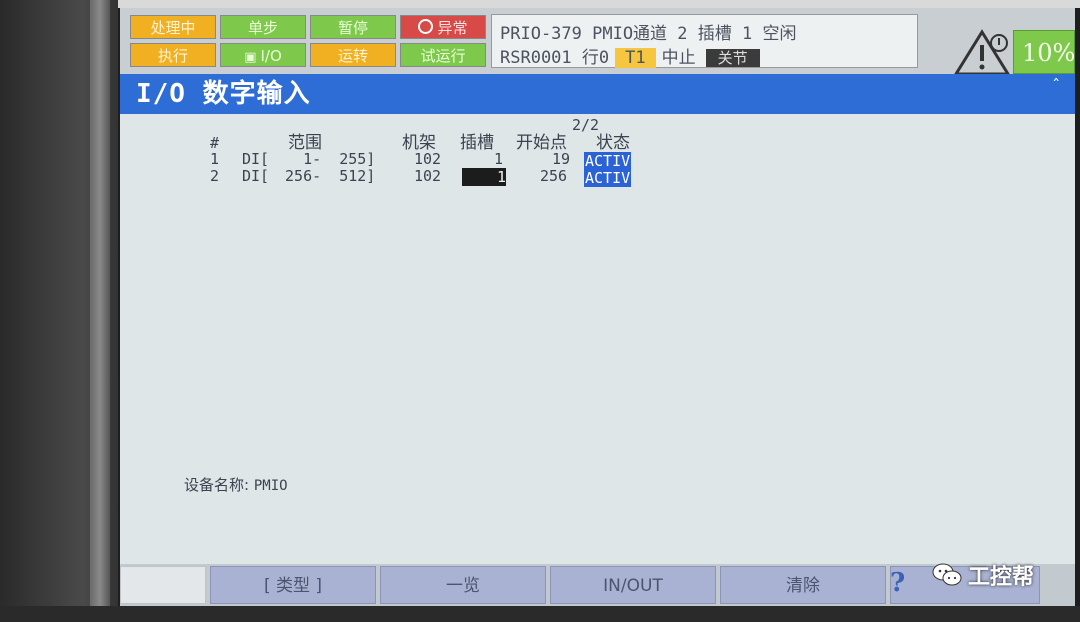 The image size is (1080, 622). What do you see at coordinates (477, 143) in the screenshot?
I see `col-header-slot: 插槽` at bounding box center [477, 143].